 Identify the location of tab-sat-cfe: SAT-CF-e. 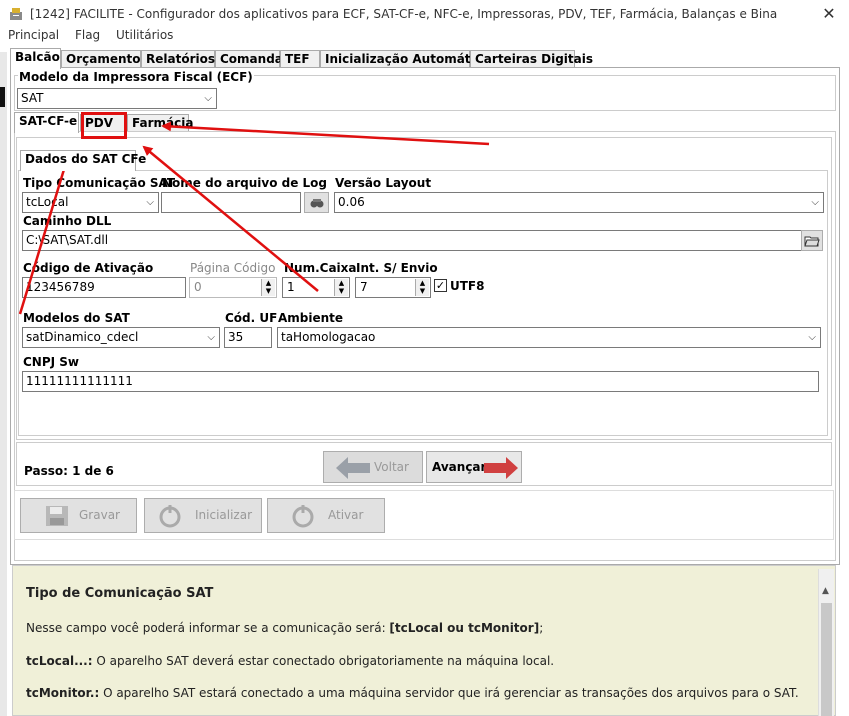
(46, 122).